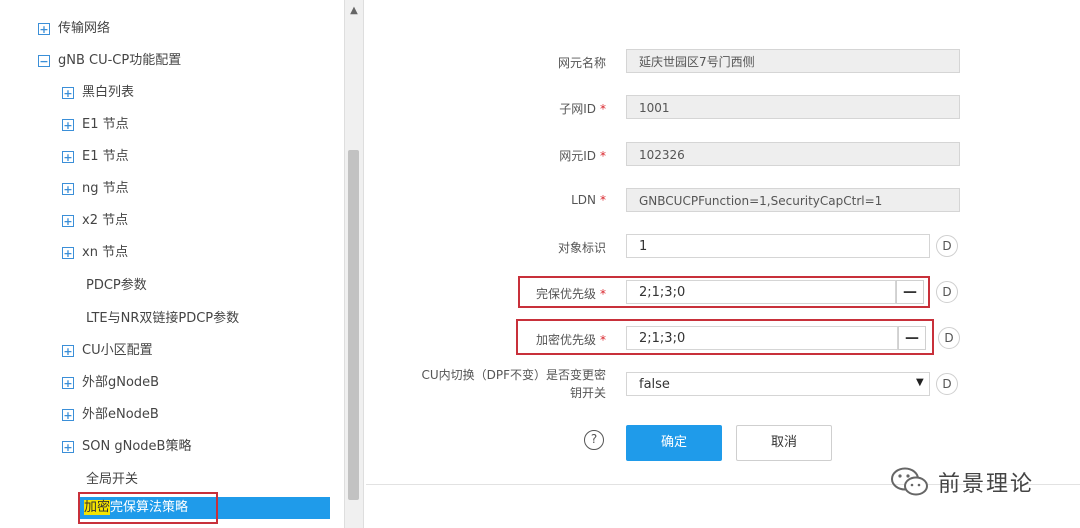 This screenshot has width=1080, height=528. Describe the element at coordinates (909, 481) in the screenshot. I see `wechat-icon` at that location.